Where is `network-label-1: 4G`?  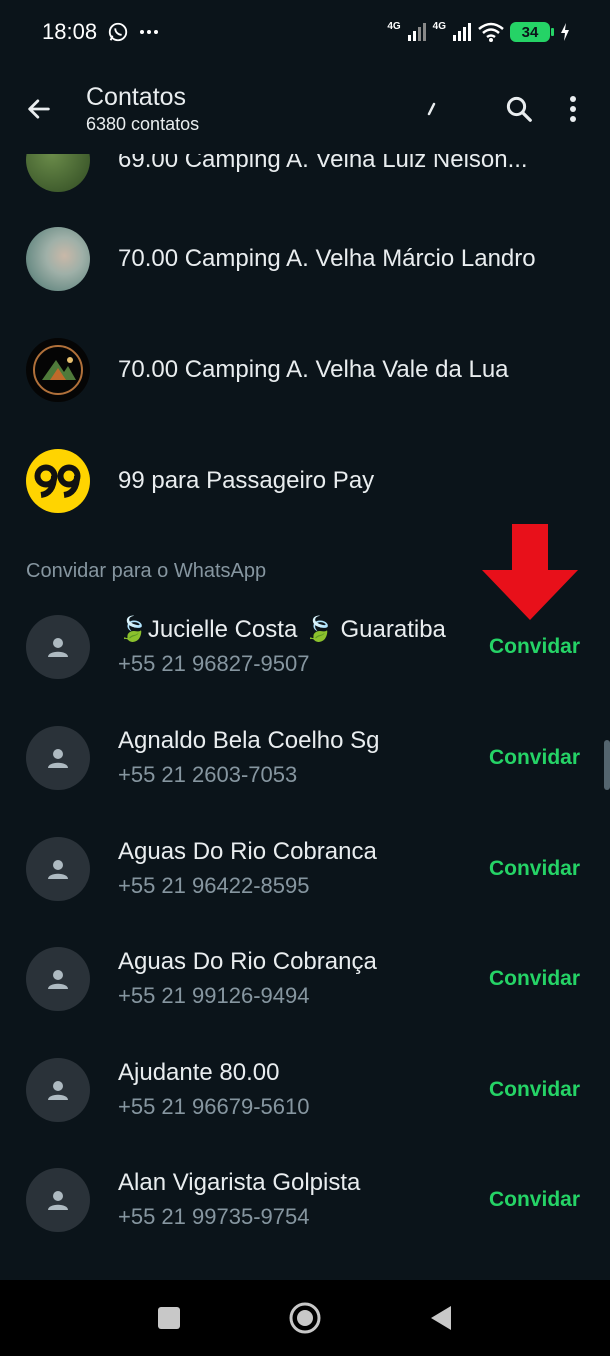 network-label-1: 4G is located at coordinates (394, 26).